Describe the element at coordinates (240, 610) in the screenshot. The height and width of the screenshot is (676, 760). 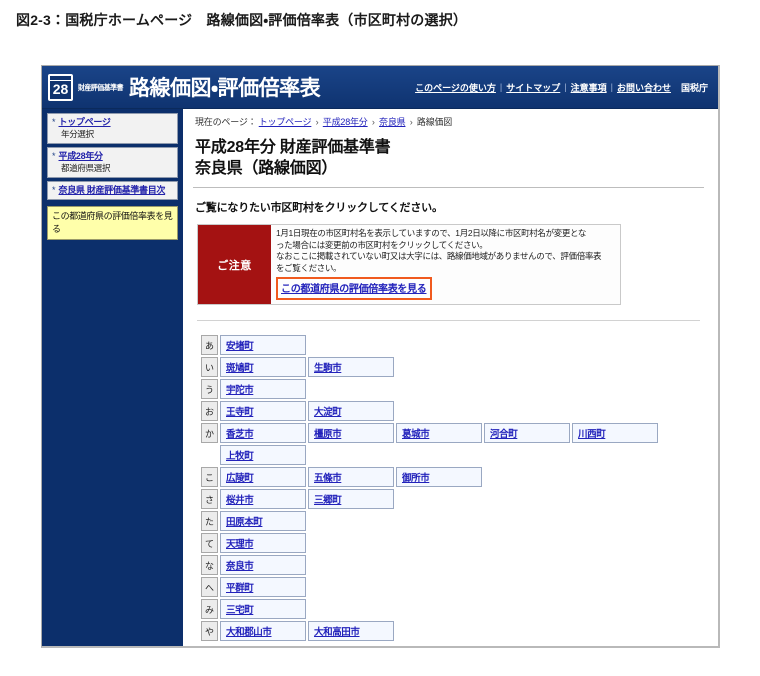
I see `city-link: 三宅町` at that location.